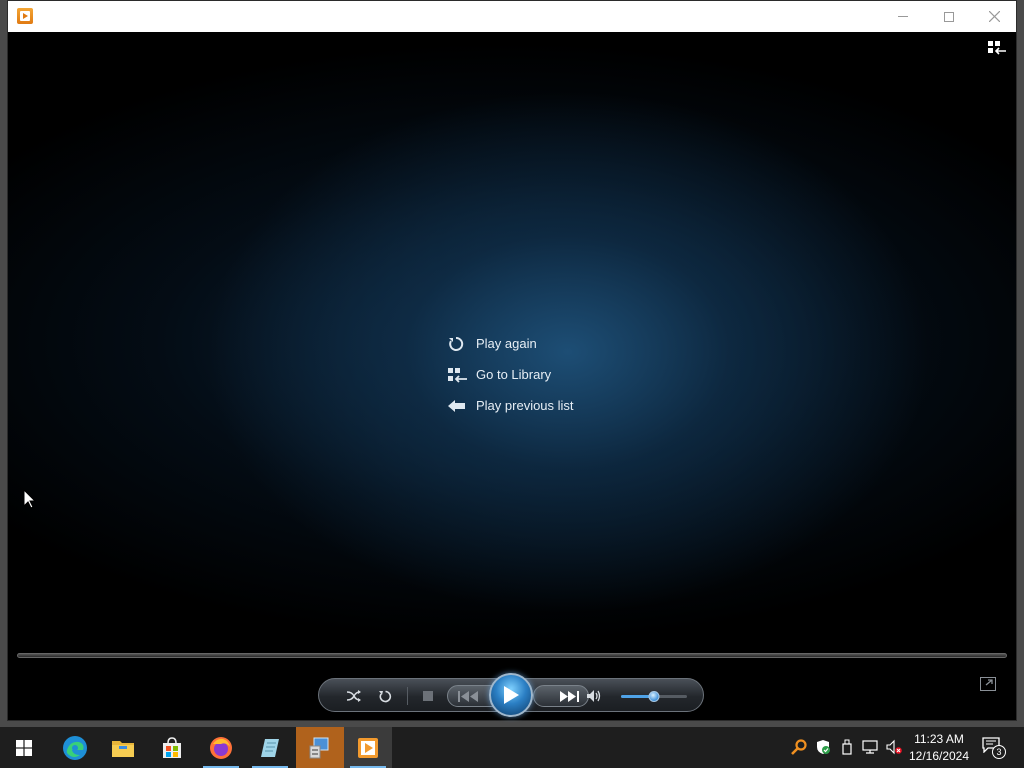  I want to click on security-shield-icon, so click(823, 747).